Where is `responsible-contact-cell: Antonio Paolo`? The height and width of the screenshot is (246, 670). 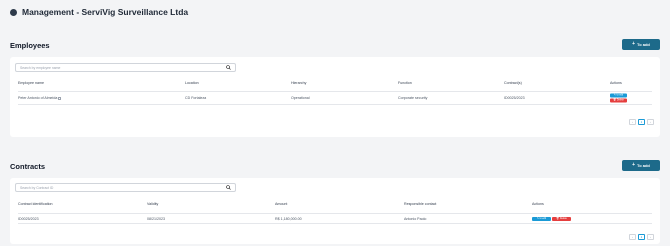
responsible-contact-cell: Antonio Paolo is located at coordinates (415, 218).